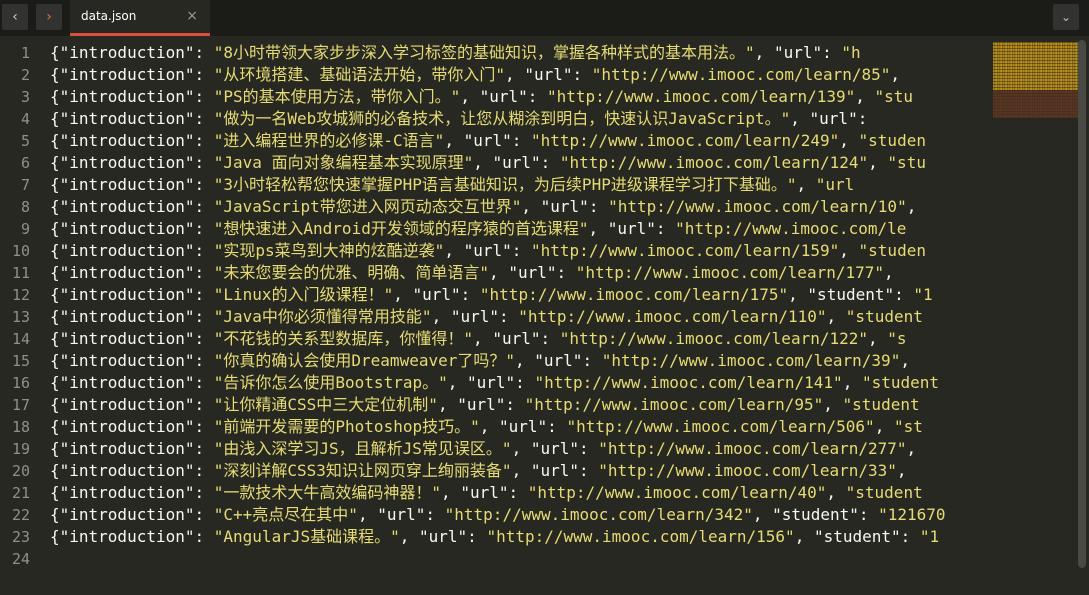 This screenshot has height=595, width=1089. I want to click on json-string-value: "3小时轻松帮您快速掌握PHP语言基础知识，为后续PHP进级课程学习打下基础。", so click(505, 184).